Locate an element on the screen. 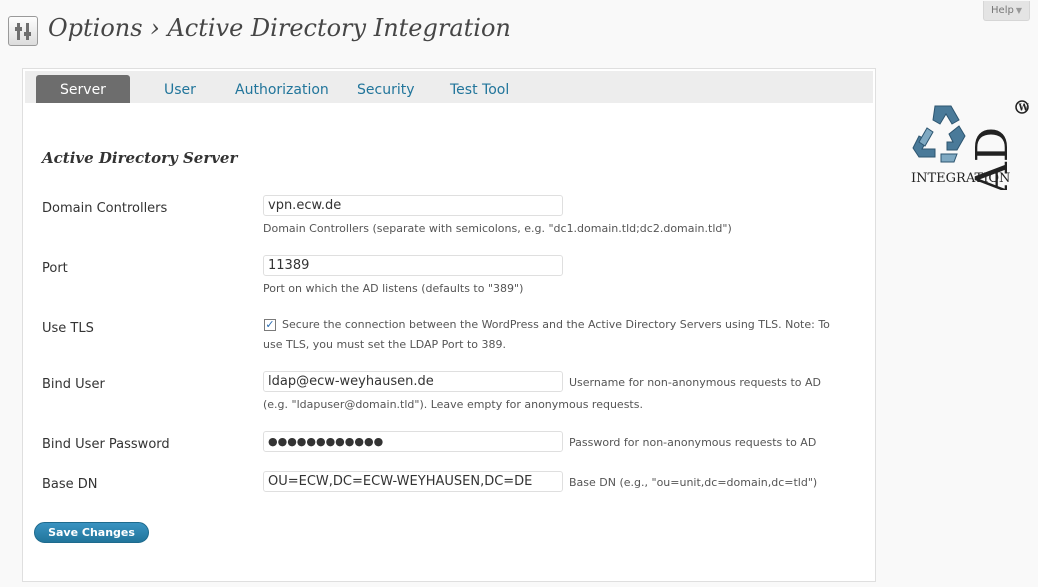 This screenshot has height=587, width=1038. use-tls-label: Use TLS is located at coordinates (68, 328).